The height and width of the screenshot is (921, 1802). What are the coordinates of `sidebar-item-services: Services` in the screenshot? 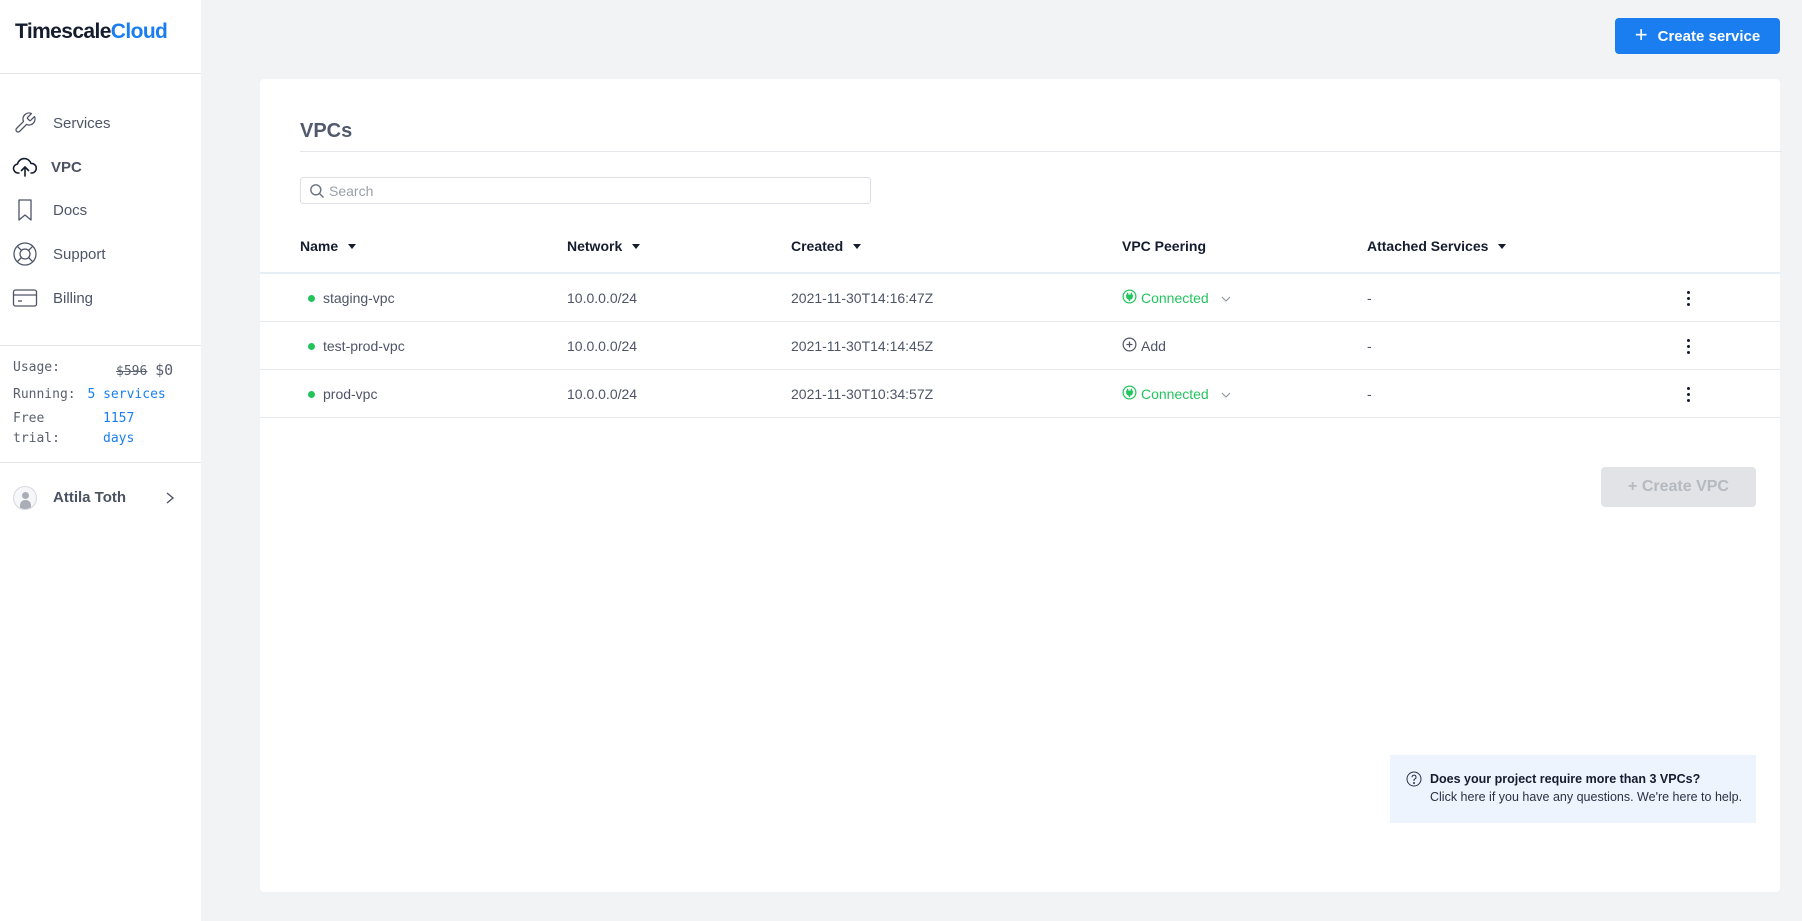 It's located at (100, 123).